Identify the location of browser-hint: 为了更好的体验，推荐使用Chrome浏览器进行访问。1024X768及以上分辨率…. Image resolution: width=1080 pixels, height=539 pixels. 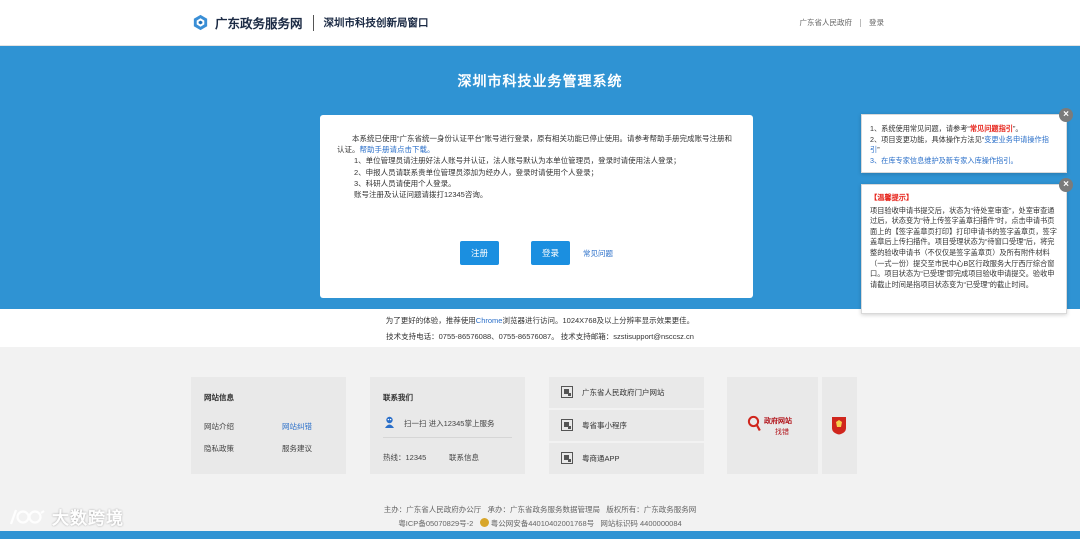
(540, 320).